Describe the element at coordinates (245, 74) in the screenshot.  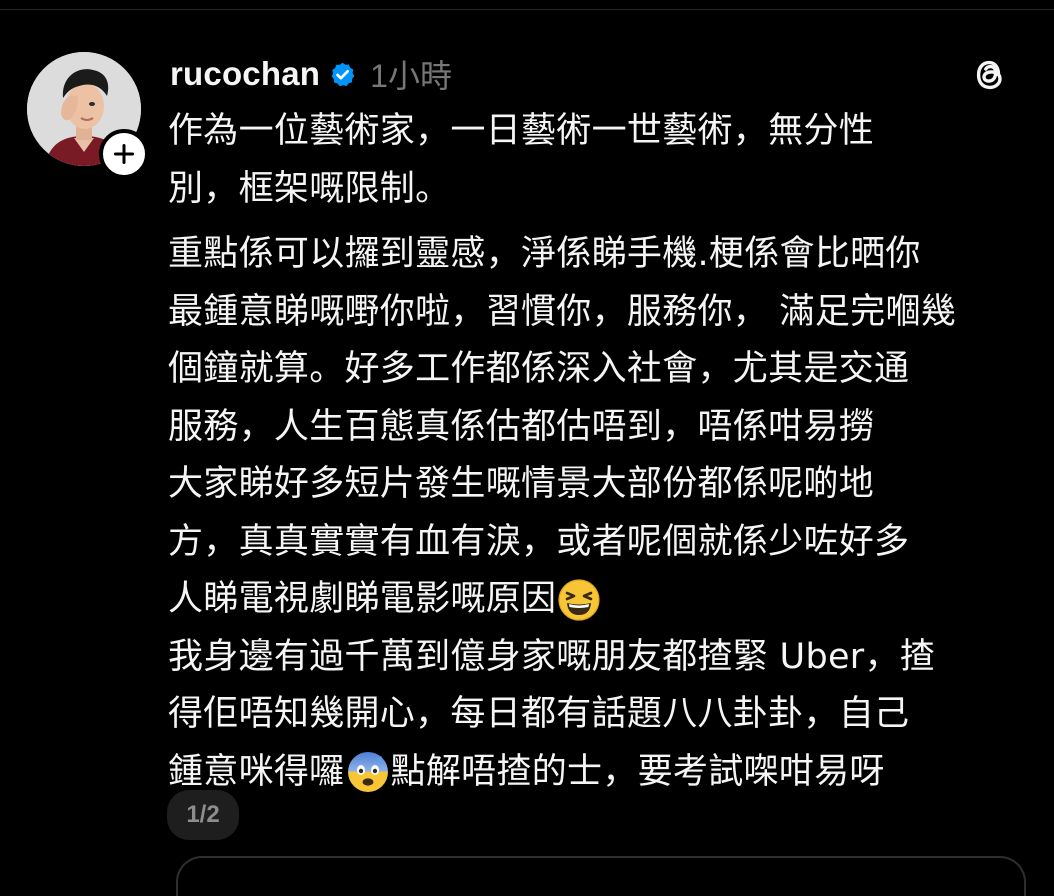
I see `username: rucochan` at that location.